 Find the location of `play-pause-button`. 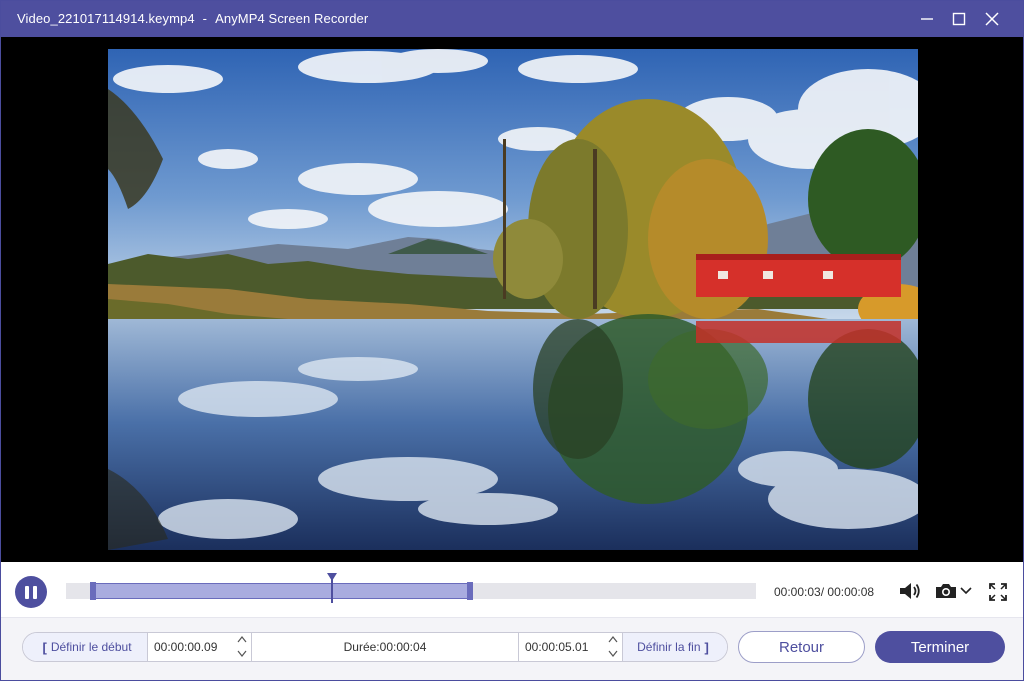

play-pause-button is located at coordinates (31, 592).